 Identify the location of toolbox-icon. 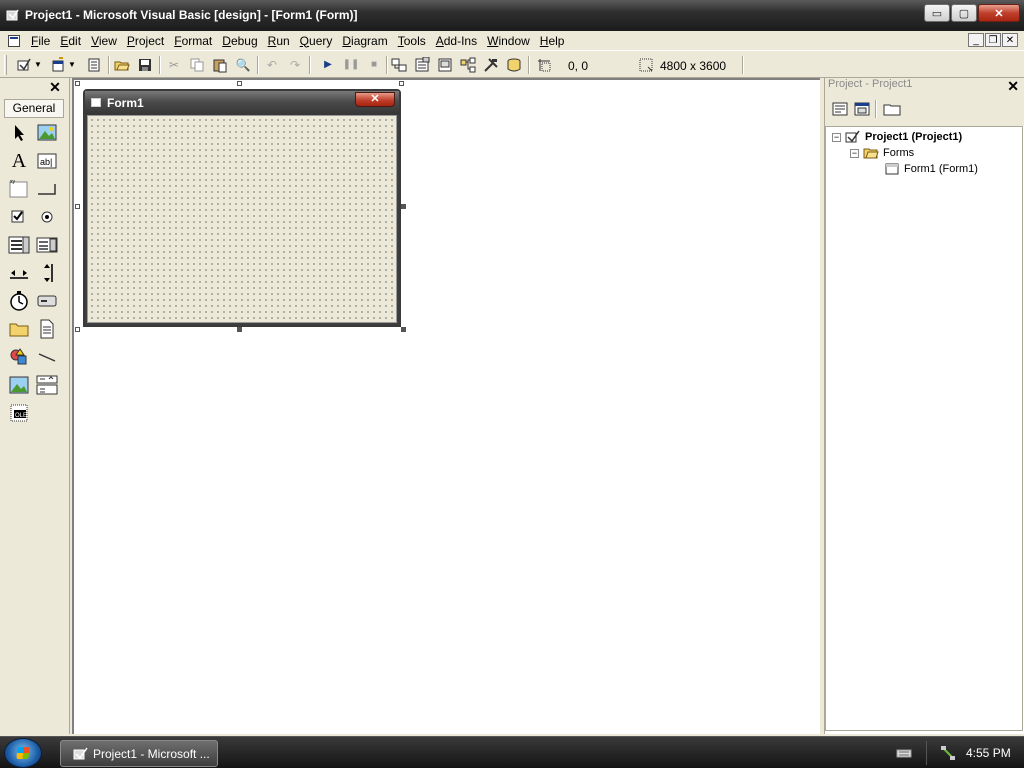
(491, 65).